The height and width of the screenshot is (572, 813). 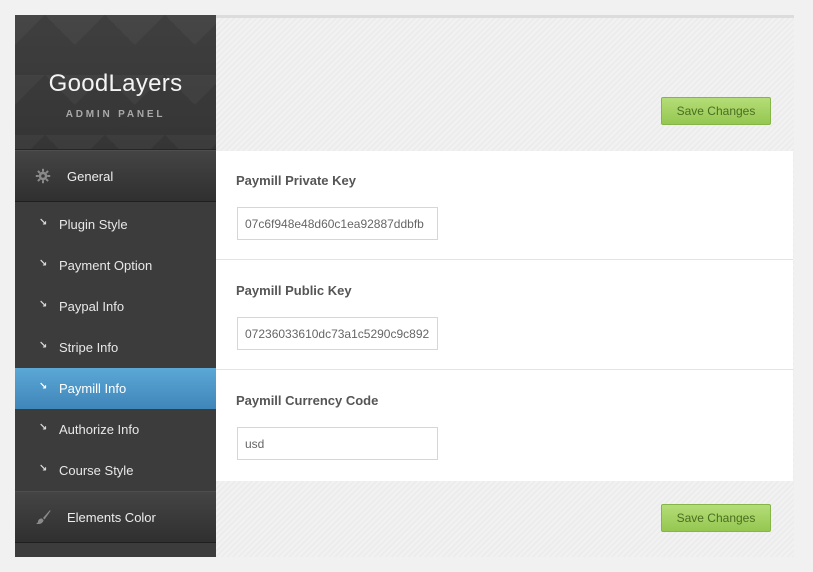 I want to click on sidebar-item-plugin-style: ↘ Plugin Style, so click(x=115, y=224).